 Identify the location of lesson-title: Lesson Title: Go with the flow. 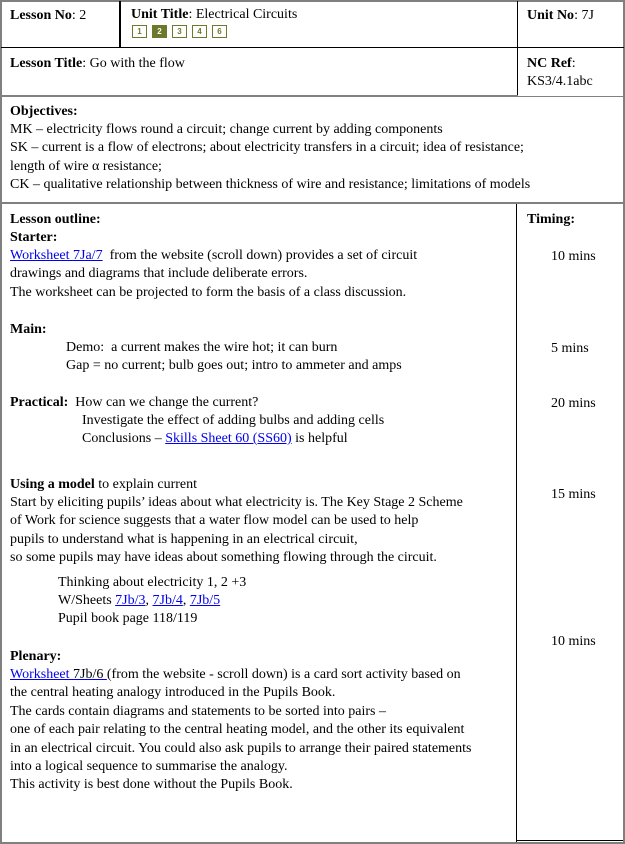
(97, 64).